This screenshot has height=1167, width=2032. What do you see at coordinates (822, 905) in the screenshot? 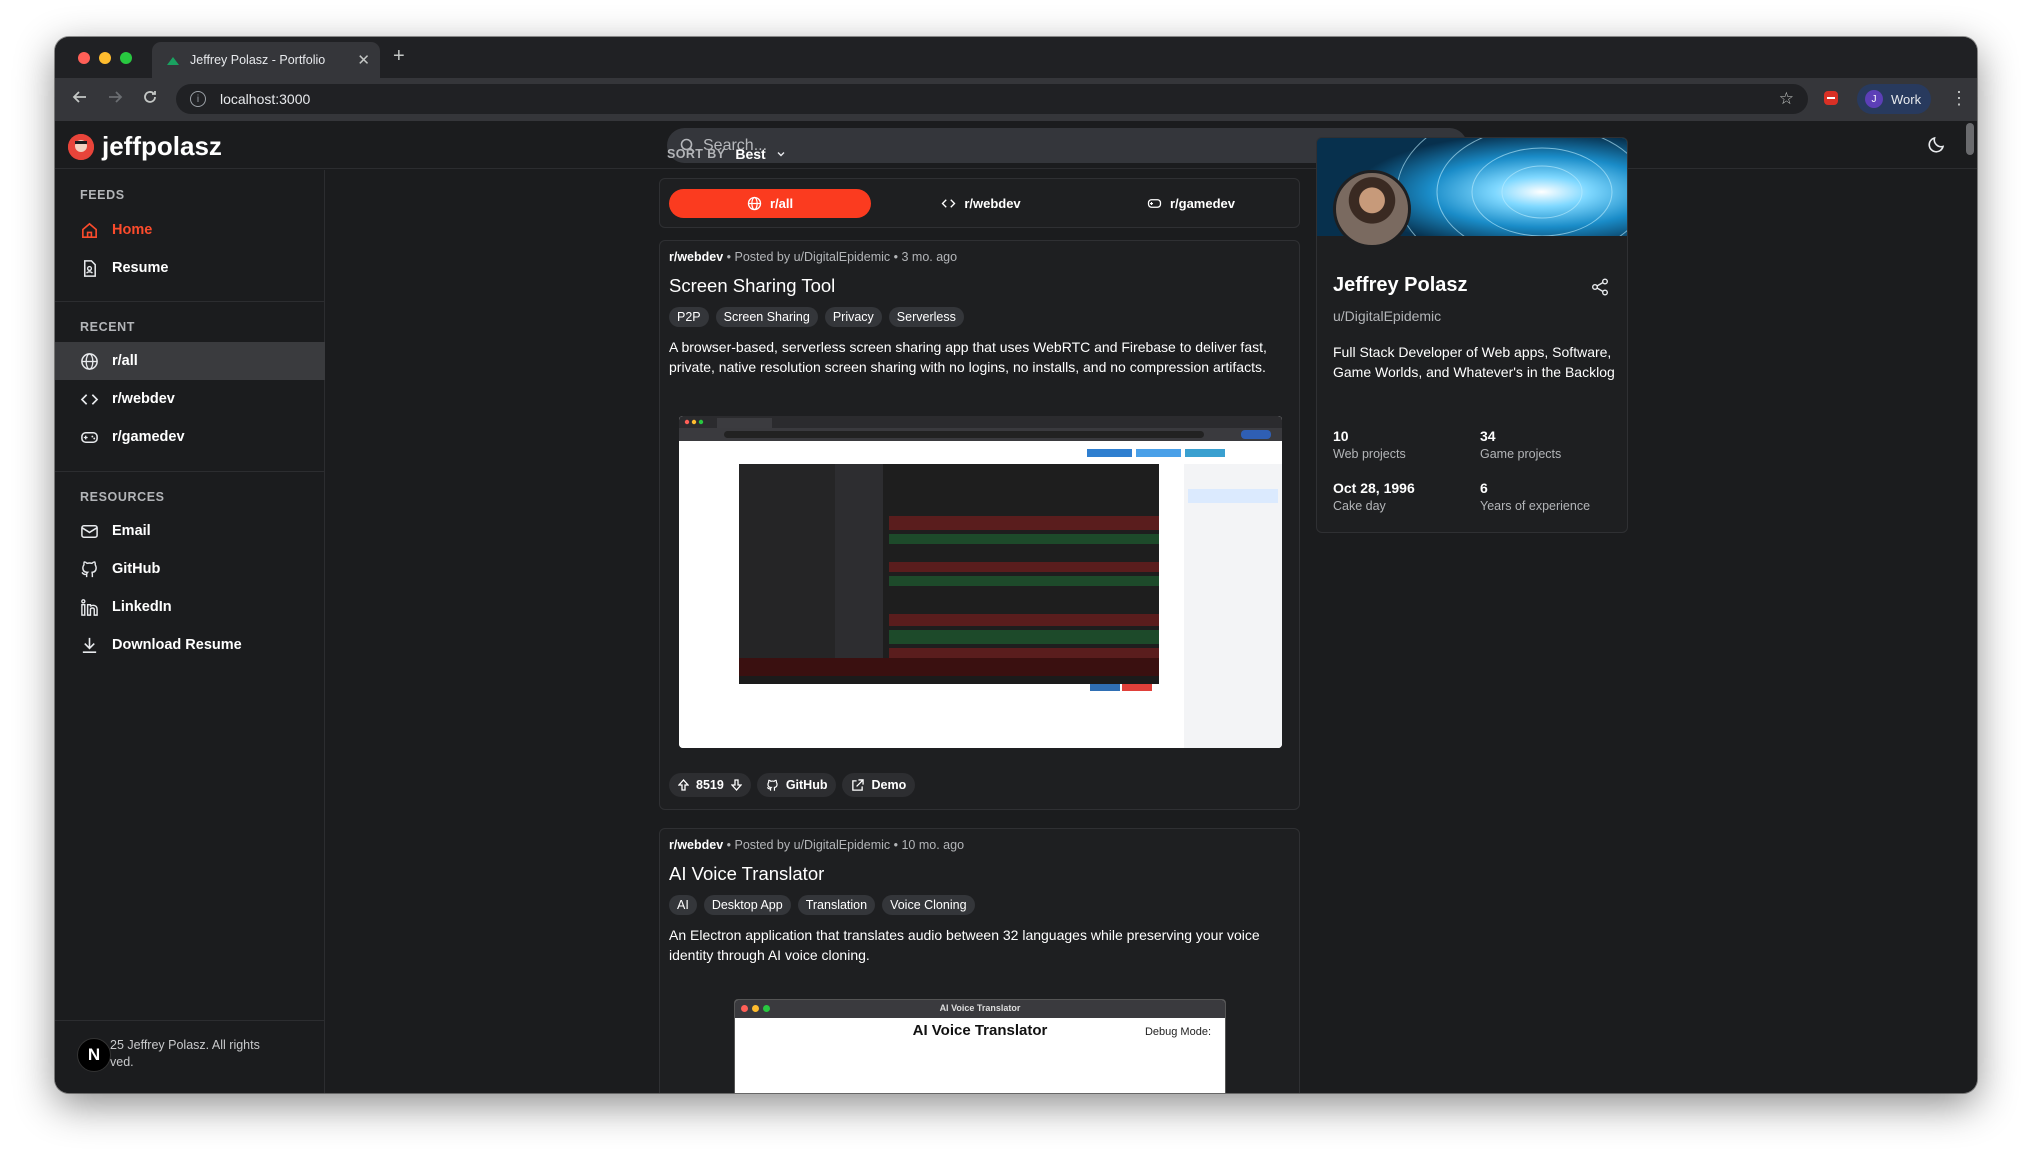
I see `post-tags: AI Desktop App Translation Voice Cloning` at bounding box center [822, 905].